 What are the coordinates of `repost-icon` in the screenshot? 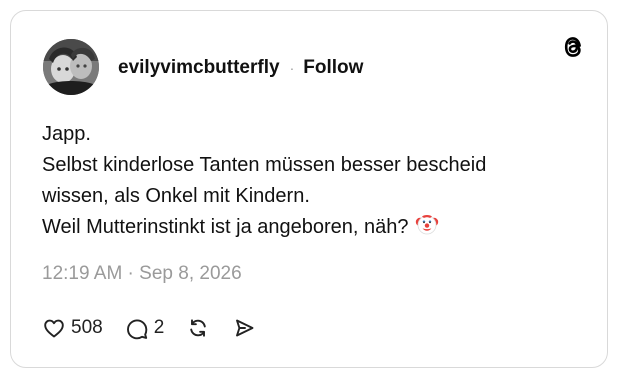 It's located at (198, 328).